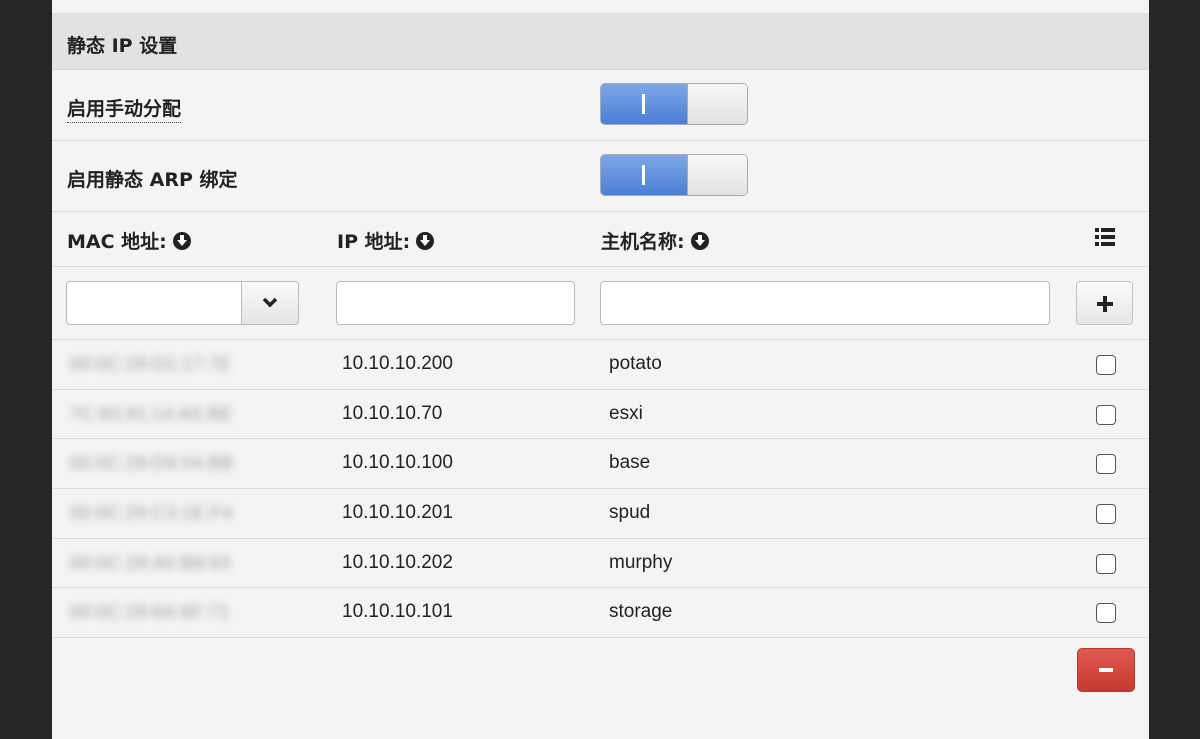 This screenshot has width=1200, height=739. I want to click on ip-cell: 10.10.10.70, so click(392, 413).